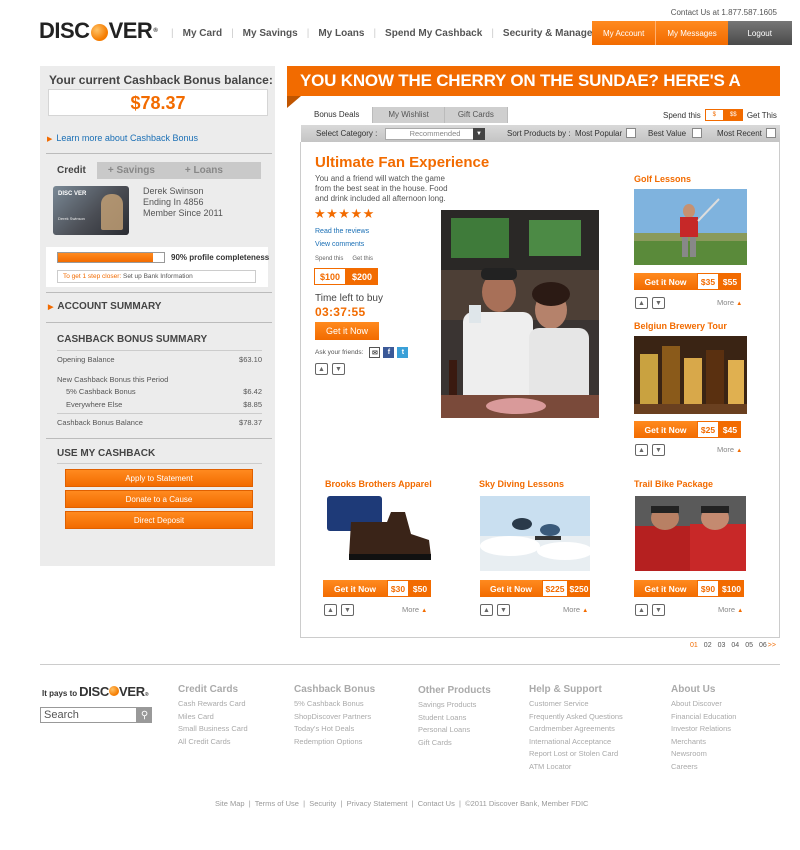  Describe the element at coordinates (479, 134) in the screenshot. I see `chevron-down-icon: ▼` at that location.